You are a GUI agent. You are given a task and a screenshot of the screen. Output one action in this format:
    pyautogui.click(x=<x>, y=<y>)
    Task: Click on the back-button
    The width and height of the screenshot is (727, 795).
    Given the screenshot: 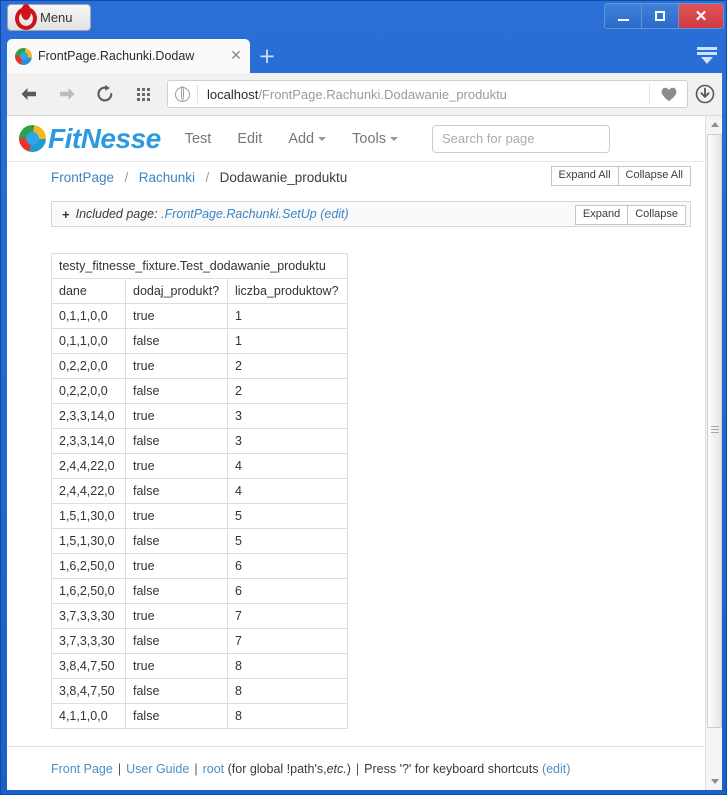 What is the action you would take?
    pyautogui.click(x=29, y=94)
    